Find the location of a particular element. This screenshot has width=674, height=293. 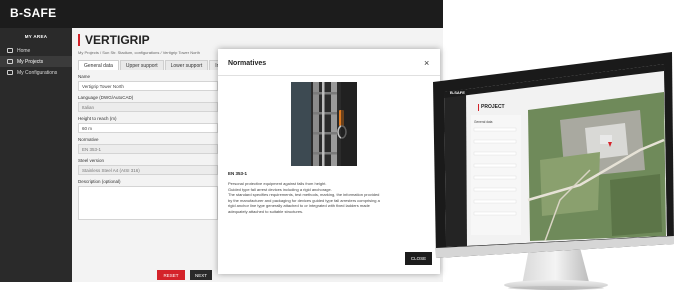

language-select: Italian is located at coordinates (148, 107).